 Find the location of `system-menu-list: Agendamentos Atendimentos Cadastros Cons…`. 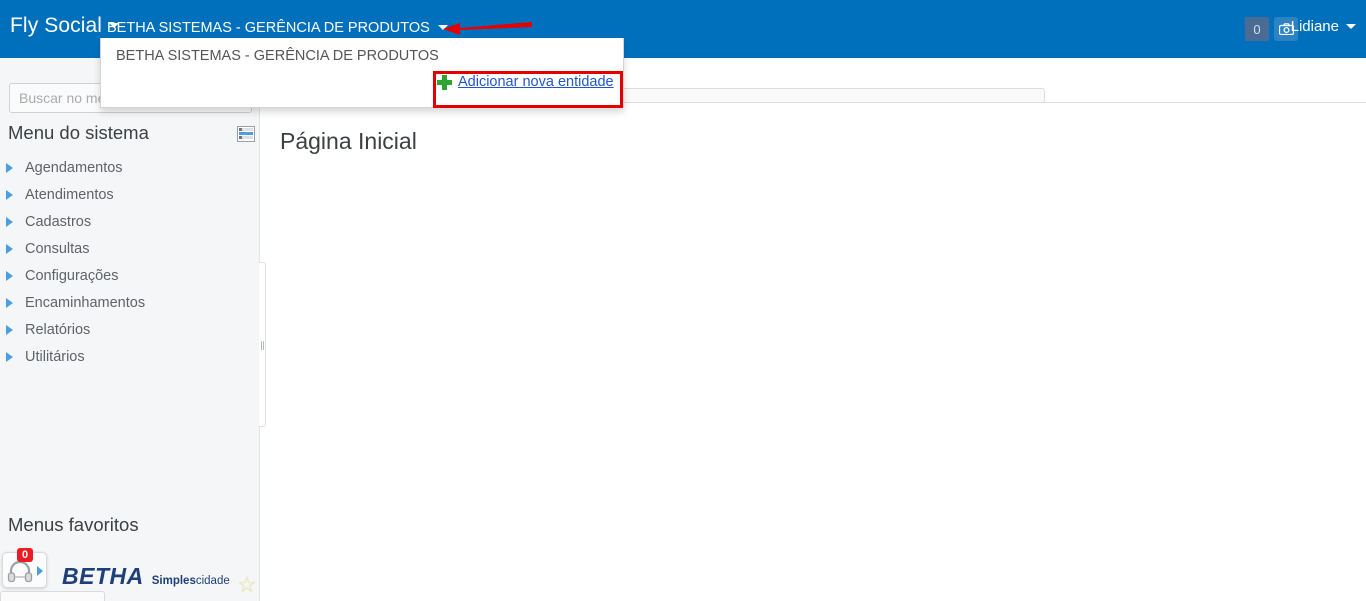

system-menu-list: Agendamentos Atendimentos Cadastros Cons… is located at coordinates (130, 262).